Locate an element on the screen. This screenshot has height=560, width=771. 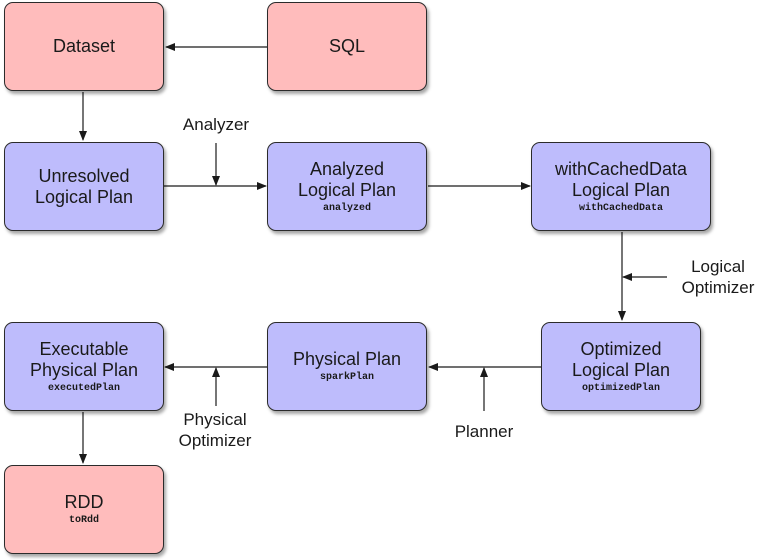
node-title: Unresolved Logical Plan is located at coordinates (84, 186).